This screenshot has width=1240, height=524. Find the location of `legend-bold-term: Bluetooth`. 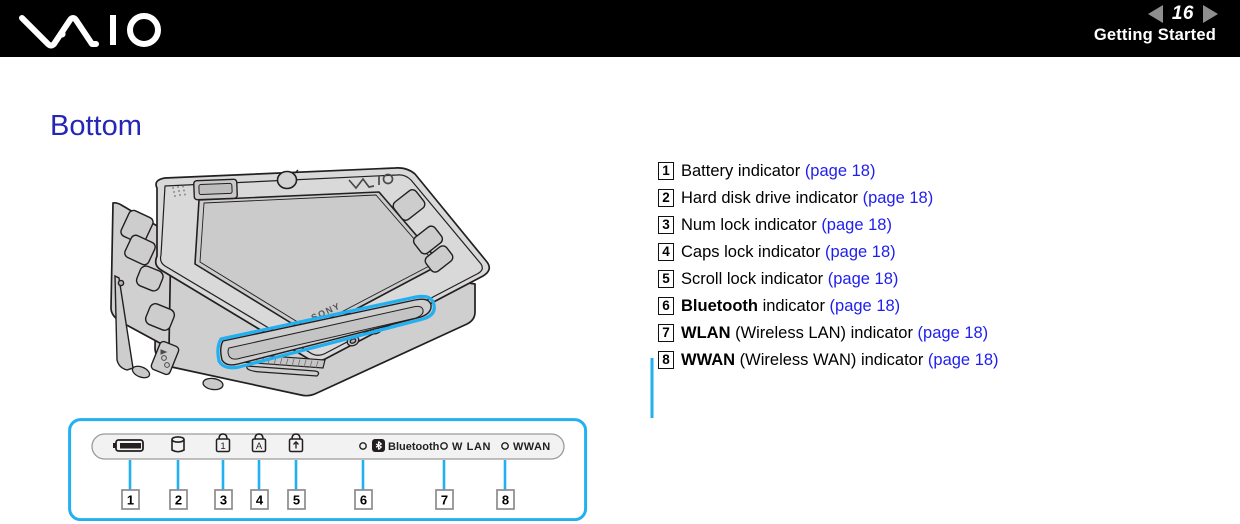

legend-bold-term: Bluetooth is located at coordinates (719, 306).